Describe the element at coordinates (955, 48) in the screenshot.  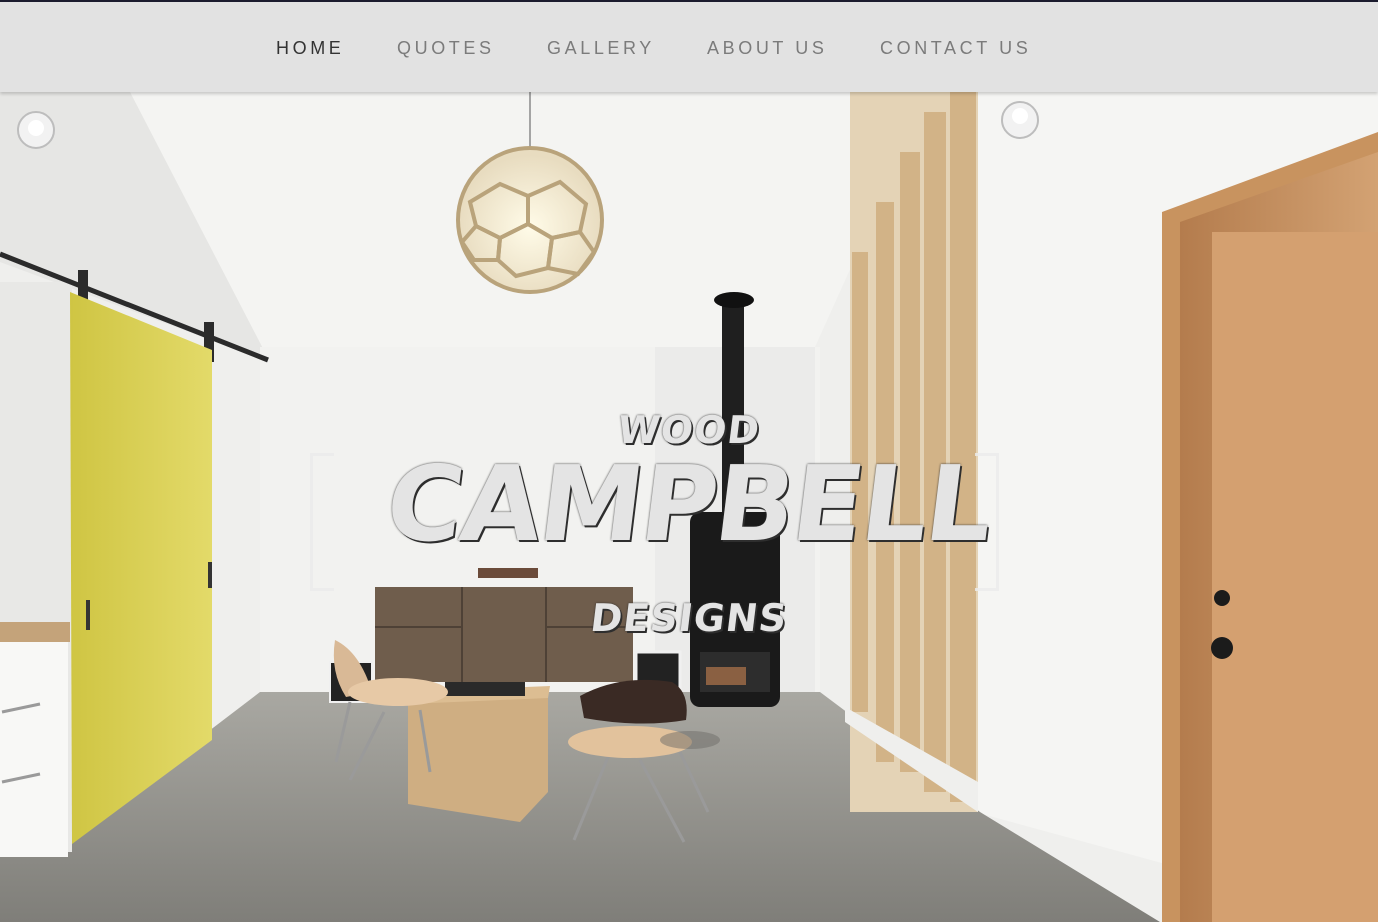
I see `nav-item-contact-us: CONTACT US` at that location.